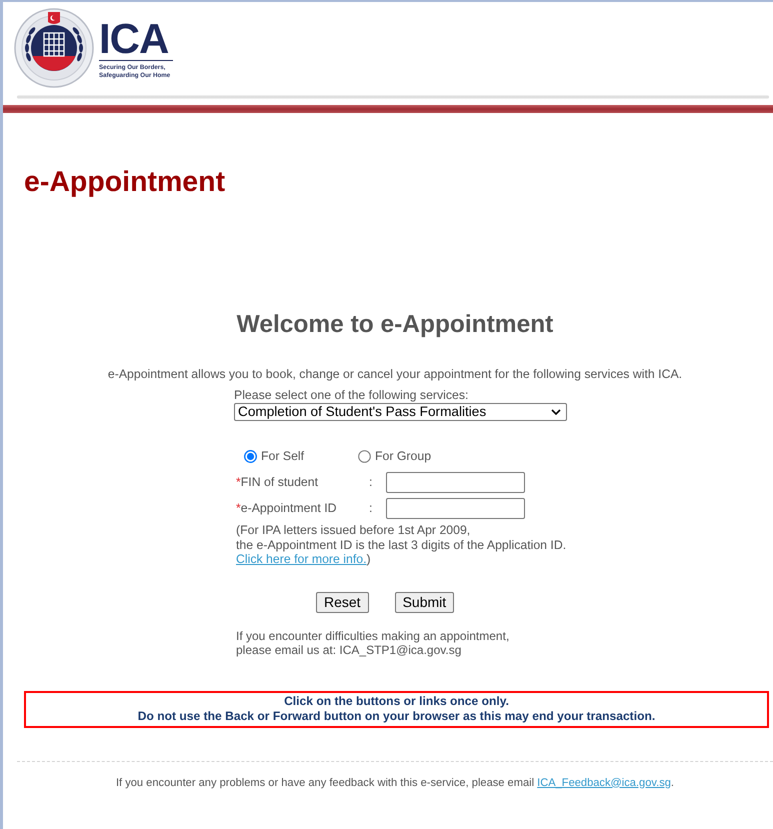  What do you see at coordinates (54, 48) in the screenshot?
I see `crest-icon` at bounding box center [54, 48].